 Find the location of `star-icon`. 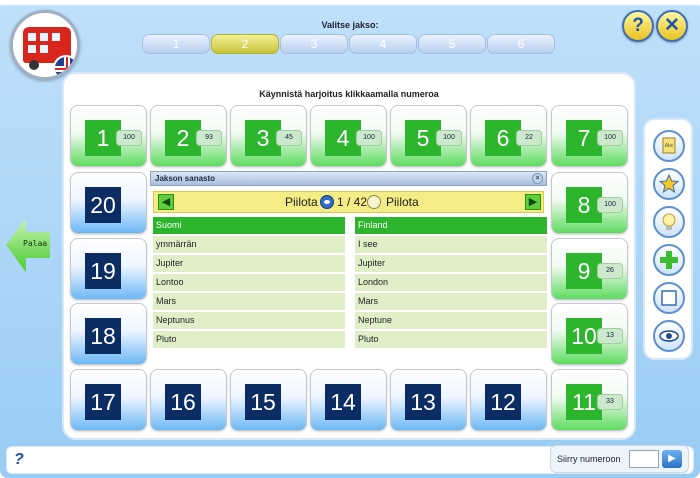

star-icon is located at coordinates (669, 184).